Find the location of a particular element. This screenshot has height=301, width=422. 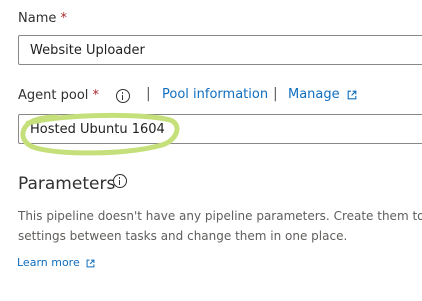

pool-information-link: Pool information is located at coordinates (215, 94).